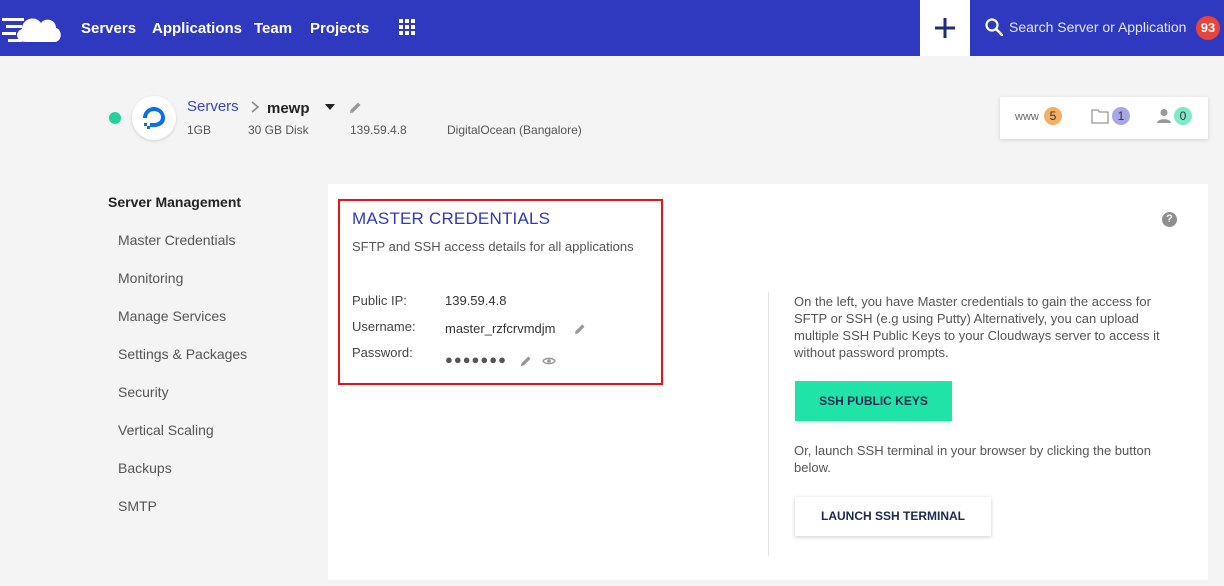 The image size is (1224, 586). What do you see at coordinates (278, 130) in the screenshot?
I see `server-disk: 30 GB Disk` at bounding box center [278, 130].